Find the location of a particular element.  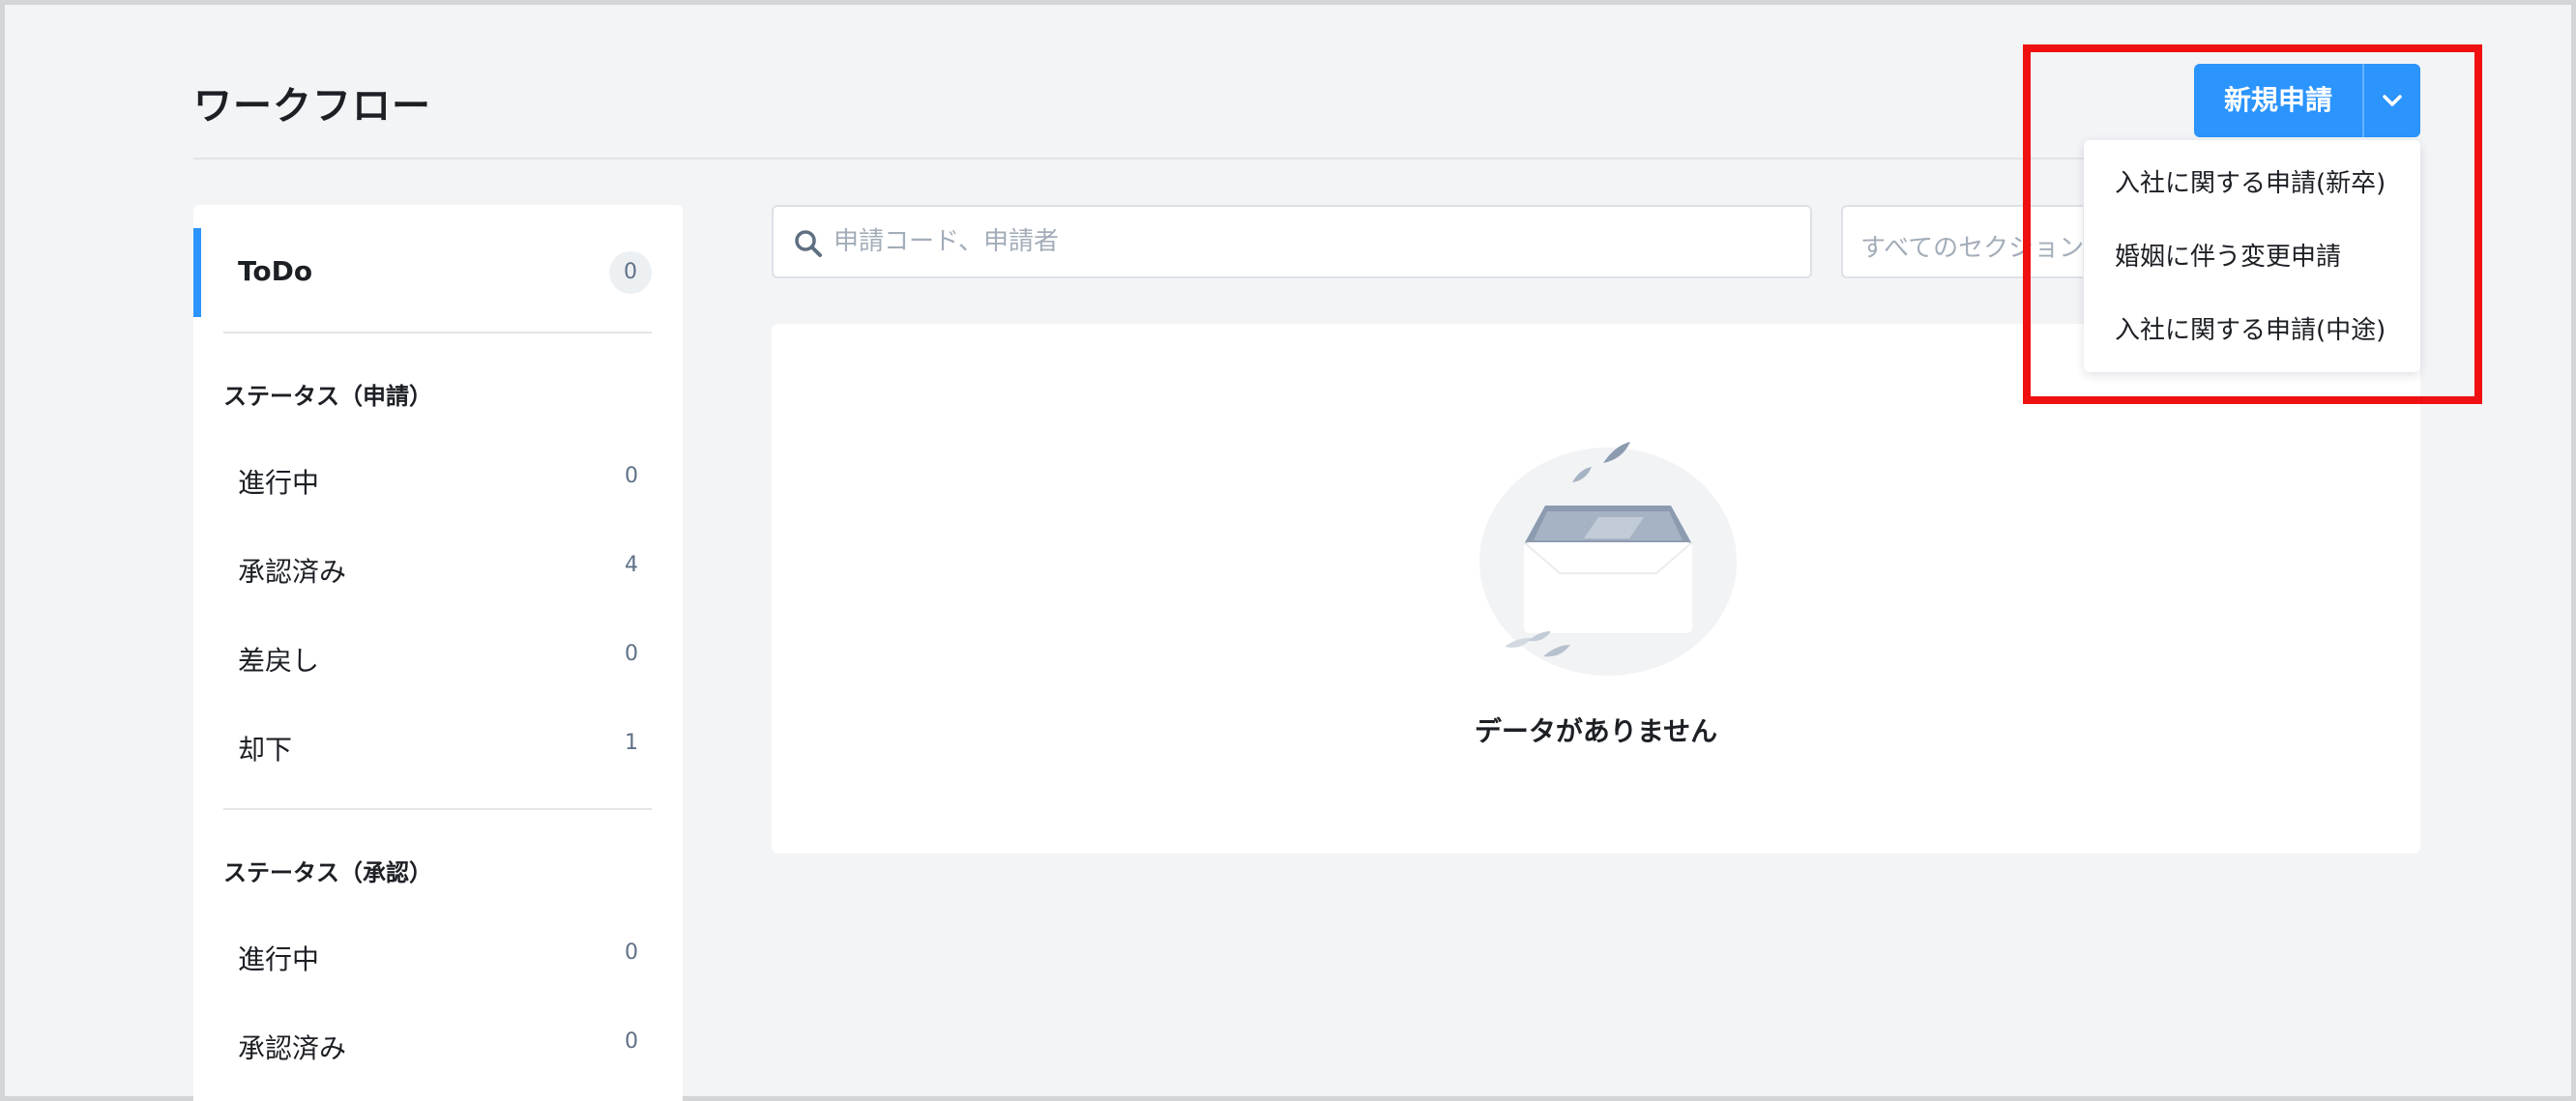

sidebar-item-label: ToDo is located at coordinates (275, 271).